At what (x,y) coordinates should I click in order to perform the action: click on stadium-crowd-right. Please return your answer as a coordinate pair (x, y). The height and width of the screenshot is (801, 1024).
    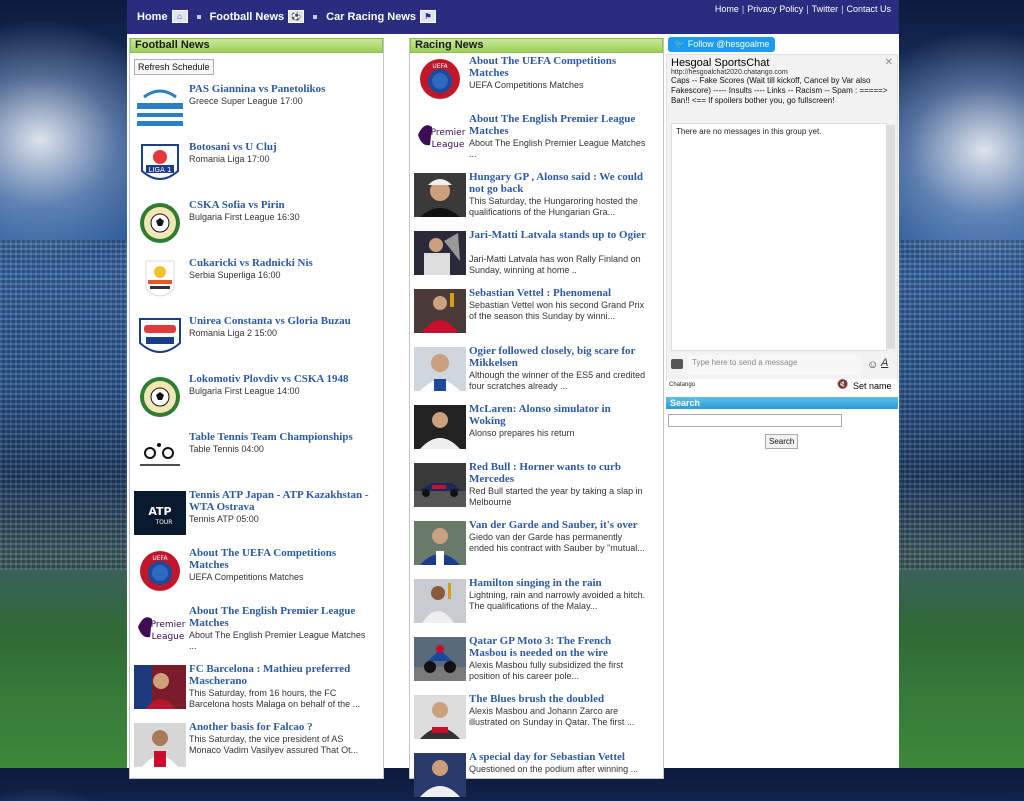
    Looking at the image, I should click on (959, 405).